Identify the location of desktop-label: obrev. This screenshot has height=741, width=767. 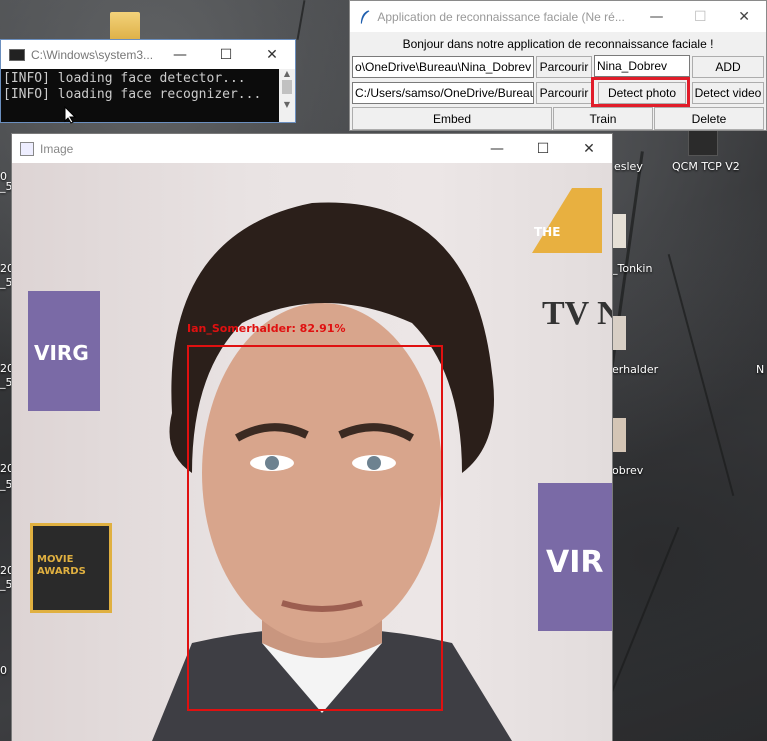
(628, 470).